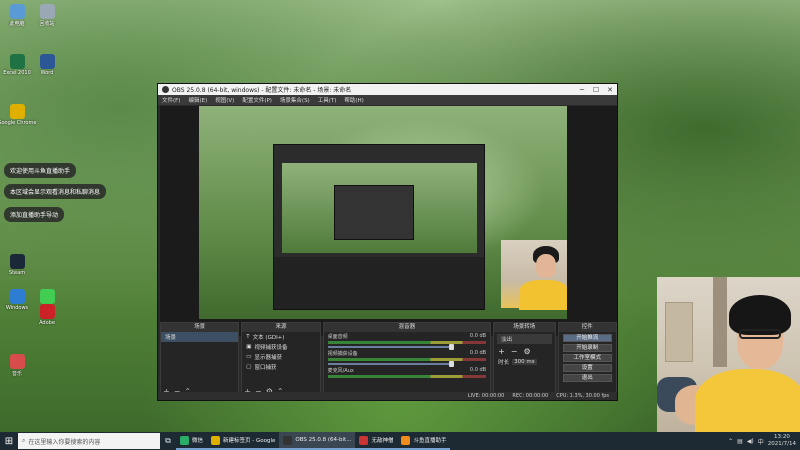 This screenshot has width=800, height=450. I want to click on sources-dock-title: 来源, so click(281, 327).